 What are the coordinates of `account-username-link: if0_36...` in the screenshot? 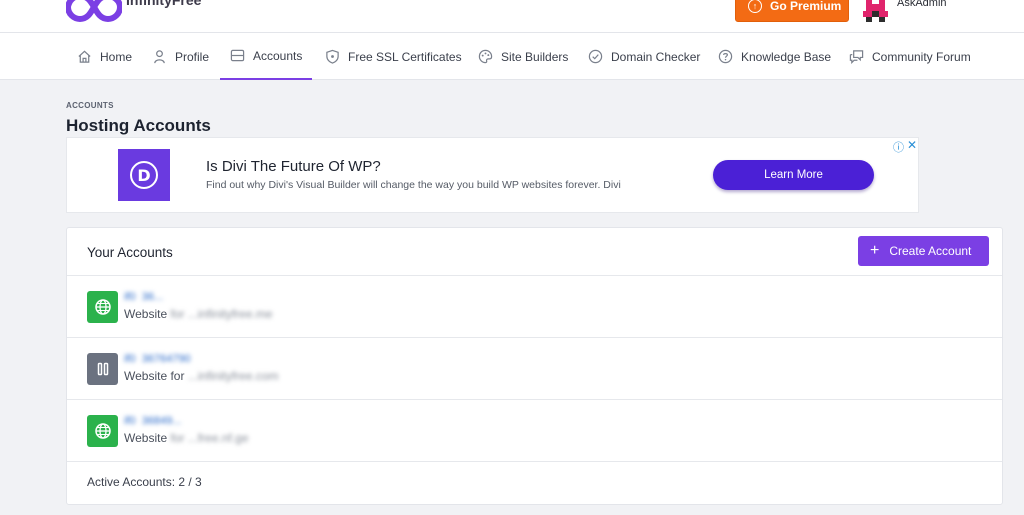 It's located at (143, 296).